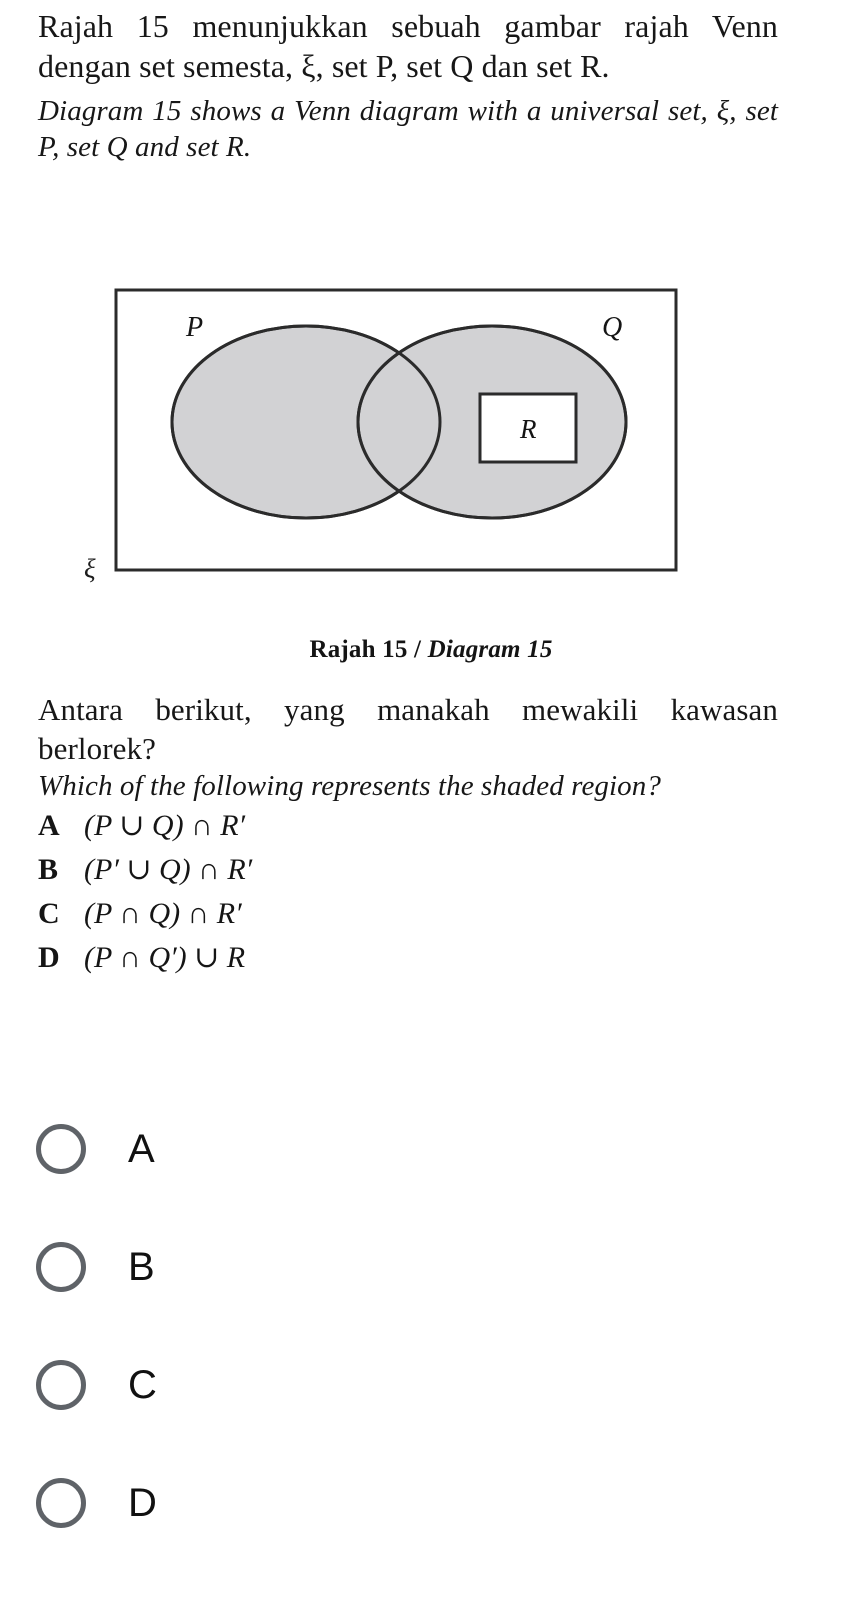  What do you see at coordinates (490, 649) in the screenshot?
I see `caption-english: Diagram 15` at bounding box center [490, 649].